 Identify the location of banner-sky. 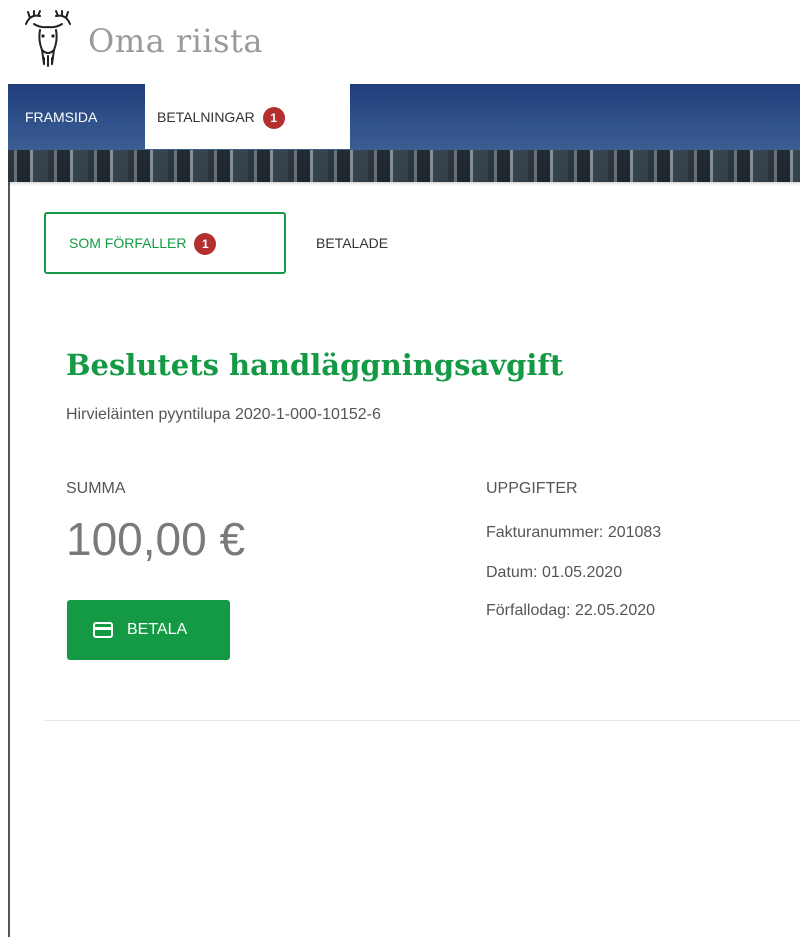
(404, 117).